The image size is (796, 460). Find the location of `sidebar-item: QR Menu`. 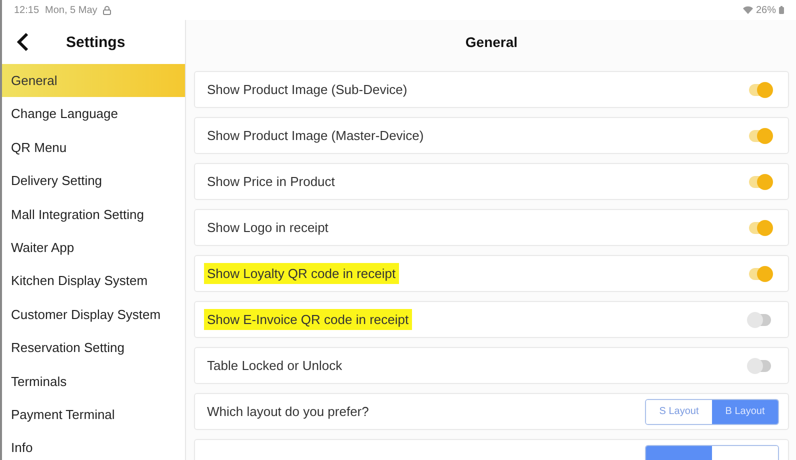

sidebar-item: QR Menu is located at coordinates (93, 147).